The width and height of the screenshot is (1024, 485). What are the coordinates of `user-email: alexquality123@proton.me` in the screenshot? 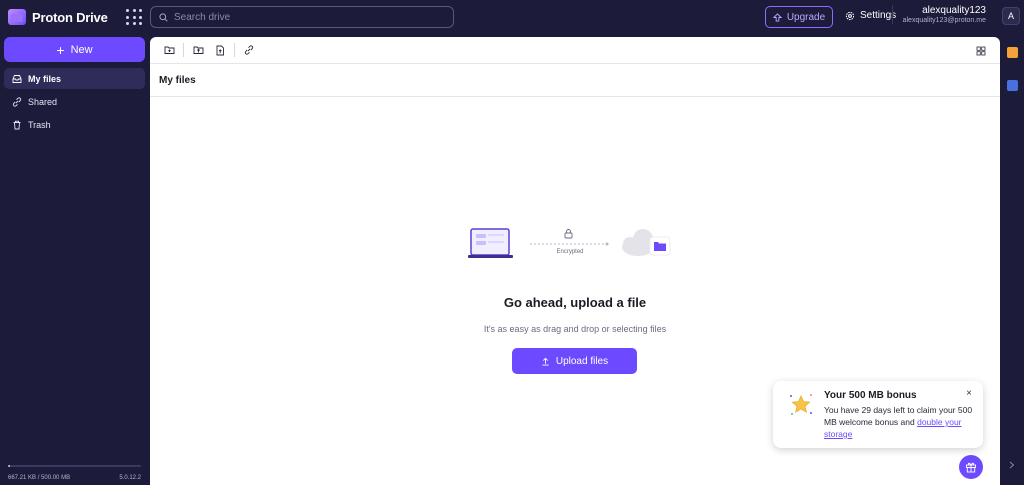 It's located at (944, 20).